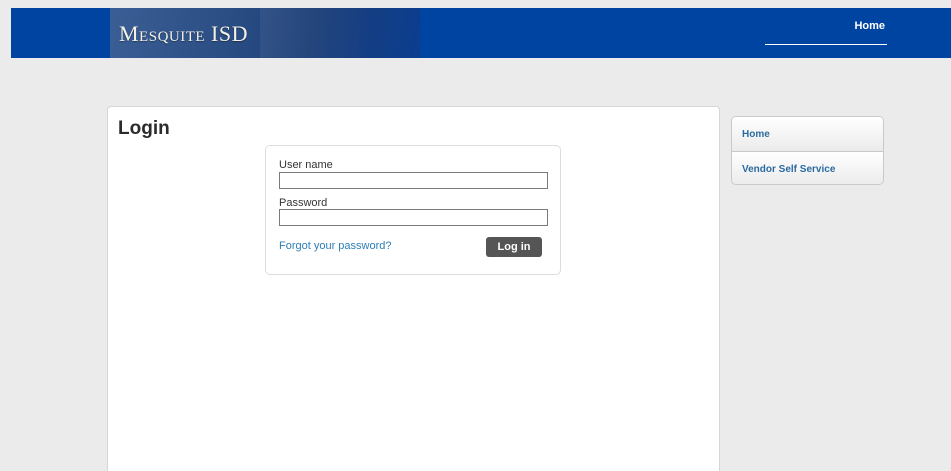  What do you see at coordinates (306, 165) in the screenshot?
I see `username-label: User name` at bounding box center [306, 165].